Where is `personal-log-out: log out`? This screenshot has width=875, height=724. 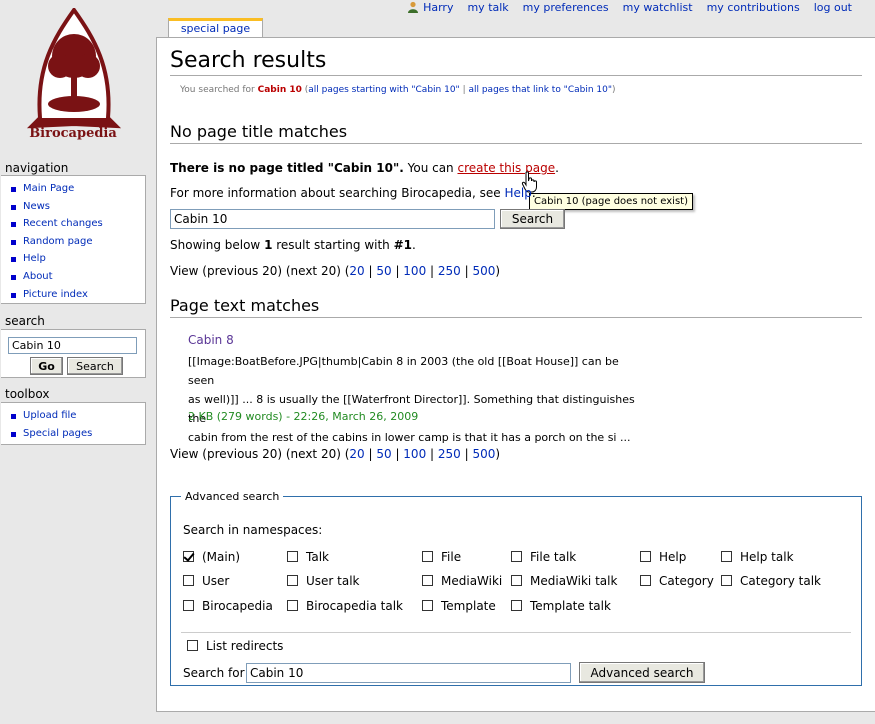 personal-log-out: log out is located at coordinates (833, 8).